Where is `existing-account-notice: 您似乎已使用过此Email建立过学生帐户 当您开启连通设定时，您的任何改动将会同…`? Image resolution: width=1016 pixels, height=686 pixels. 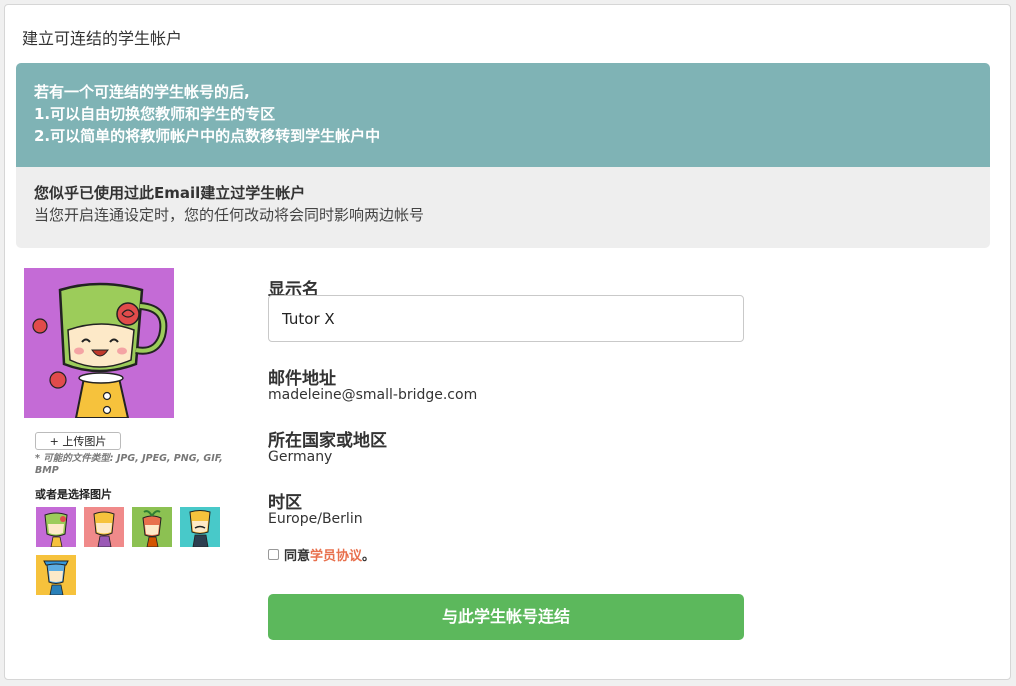
existing-account-notice: 您似乎已使用过此Email建立过学生帐户 当您开启连通设定时，您的任何改动将会同… is located at coordinates (503, 196).